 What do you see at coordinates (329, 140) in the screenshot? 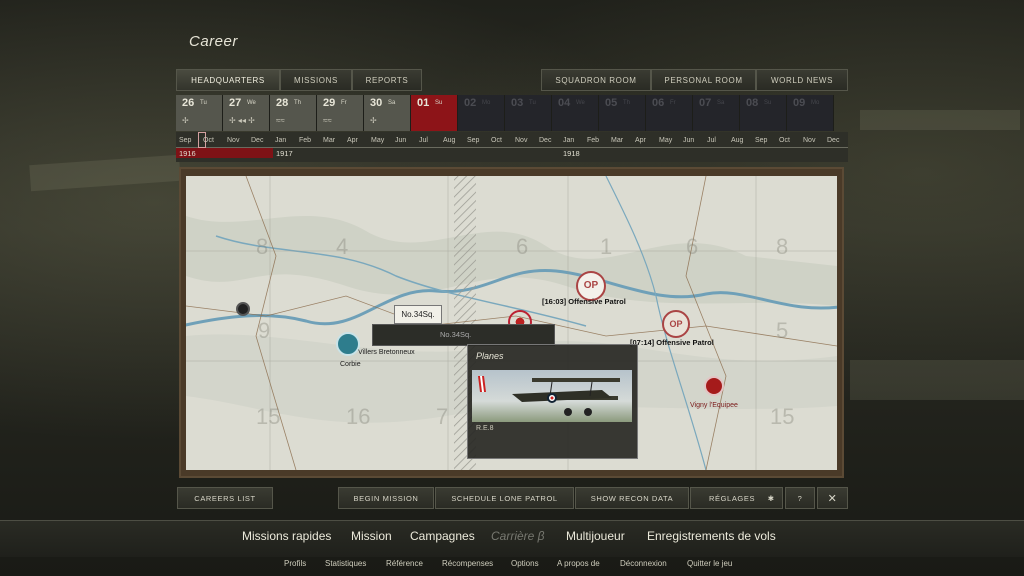
I see `timeline-month-label: Mar` at bounding box center [329, 140].